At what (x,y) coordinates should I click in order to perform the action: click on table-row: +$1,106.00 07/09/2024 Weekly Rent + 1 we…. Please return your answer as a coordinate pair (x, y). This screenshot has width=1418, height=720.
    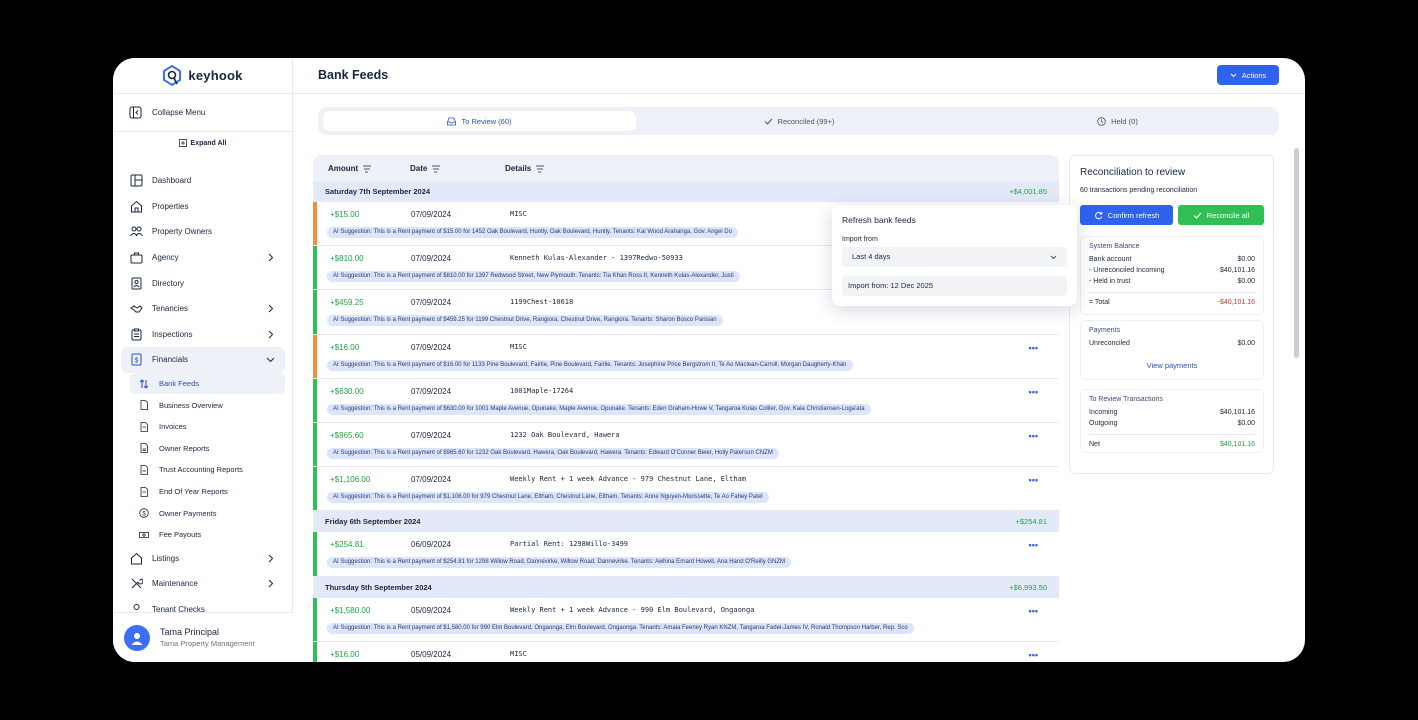
    Looking at the image, I should click on (686, 489).